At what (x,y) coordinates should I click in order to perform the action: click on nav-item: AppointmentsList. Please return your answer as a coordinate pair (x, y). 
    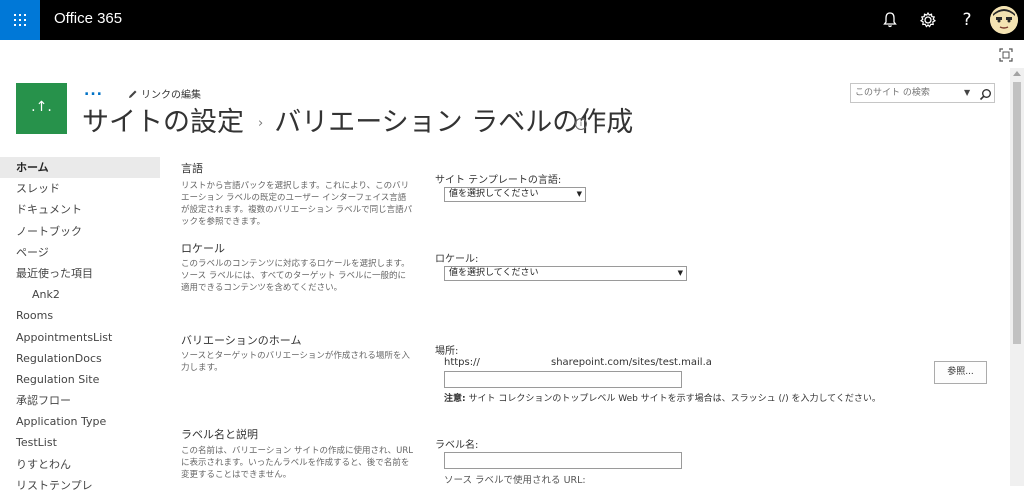
    Looking at the image, I should click on (80, 337).